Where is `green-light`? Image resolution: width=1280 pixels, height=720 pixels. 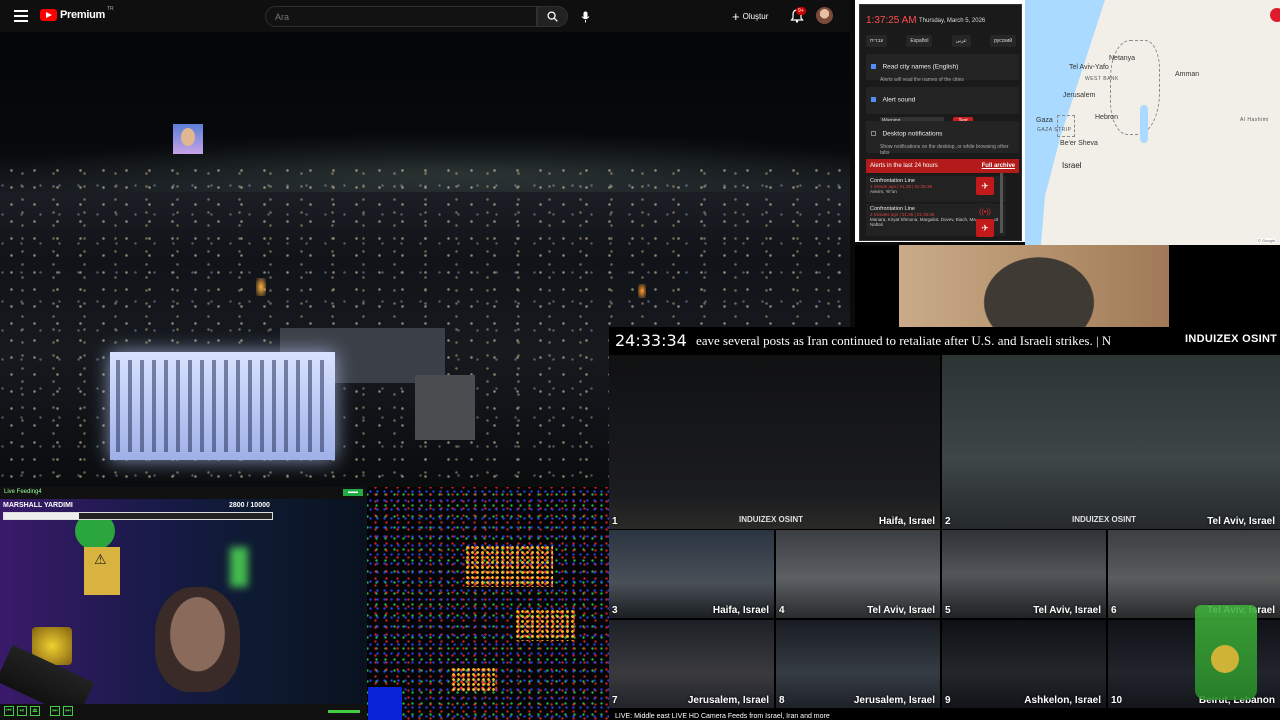 green-light is located at coordinates (239, 567).